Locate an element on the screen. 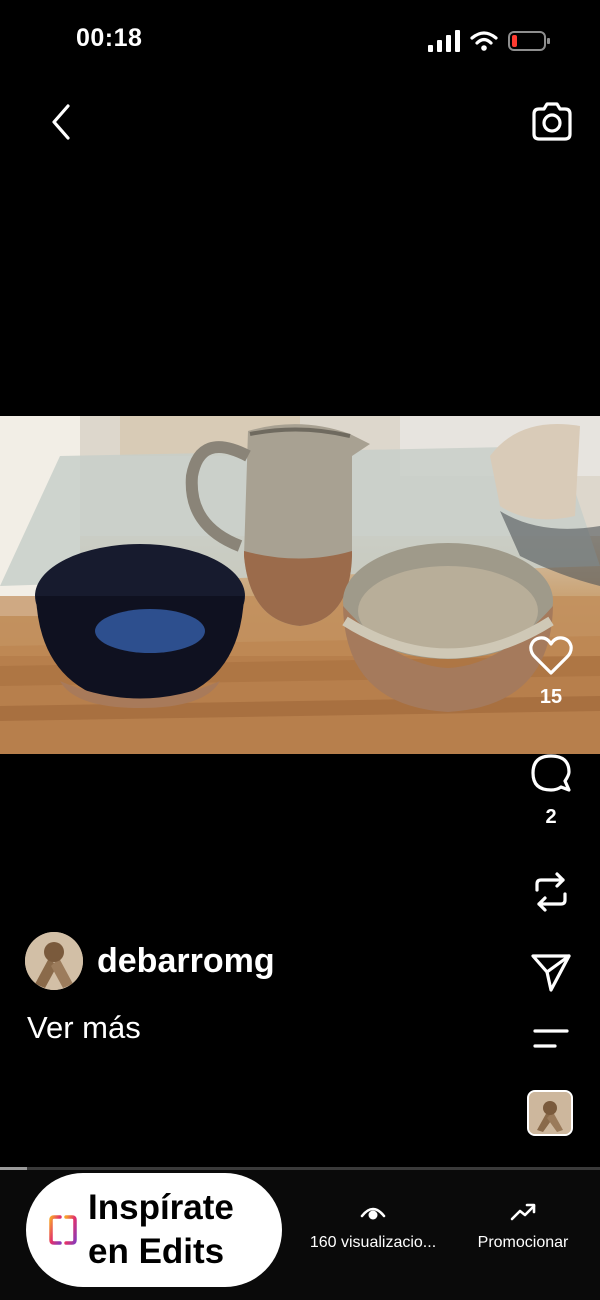  author-row: debarromg is located at coordinates (150, 961).